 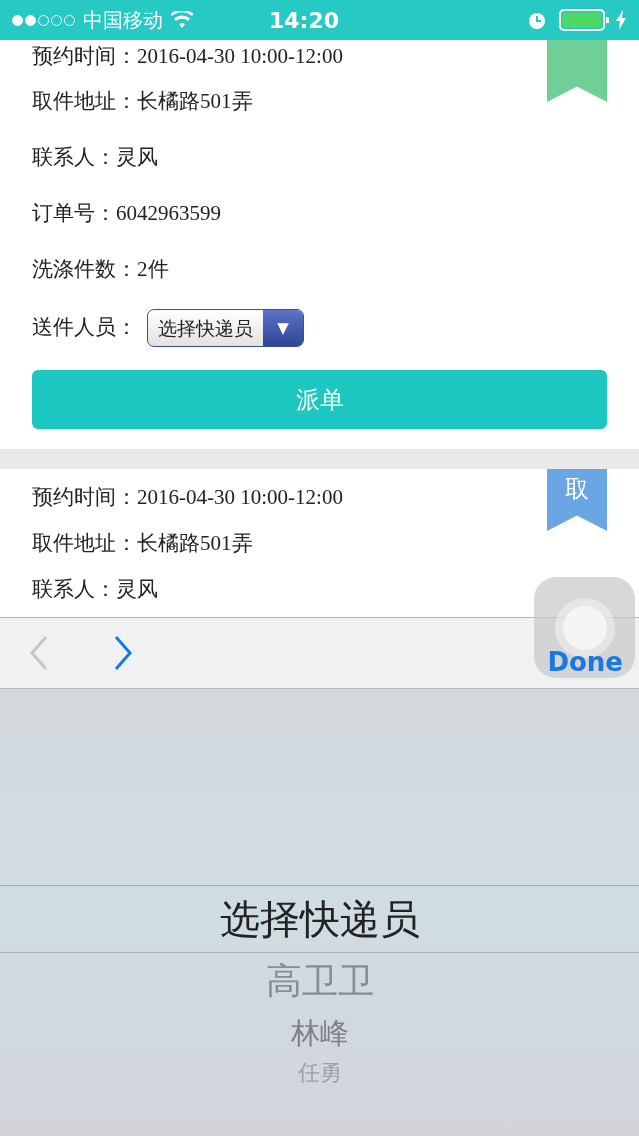 What do you see at coordinates (84, 270) in the screenshot?
I see `field-label: 洗涤件数：` at bounding box center [84, 270].